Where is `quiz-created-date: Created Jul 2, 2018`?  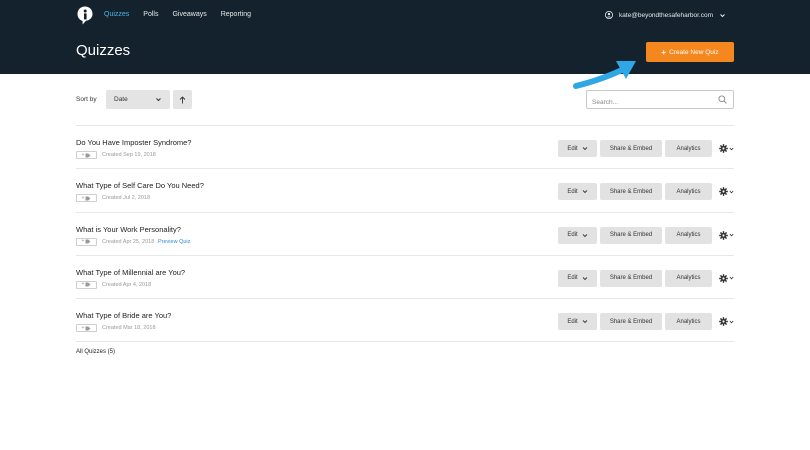 quiz-created-date: Created Jul 2, 2018 is located at coordinates (126, 198).